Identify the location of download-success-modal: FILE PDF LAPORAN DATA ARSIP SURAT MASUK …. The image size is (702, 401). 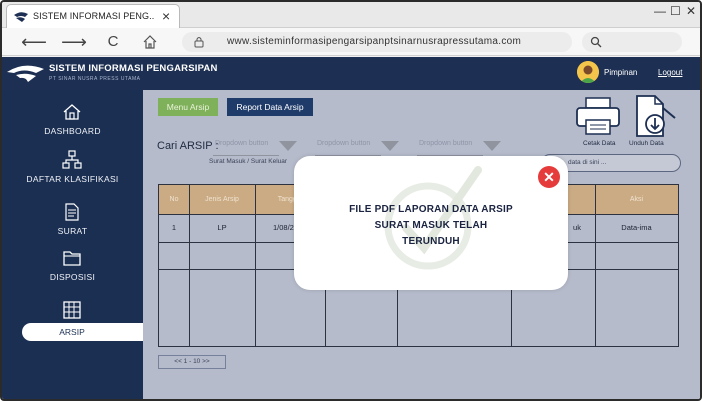
(431, 223).